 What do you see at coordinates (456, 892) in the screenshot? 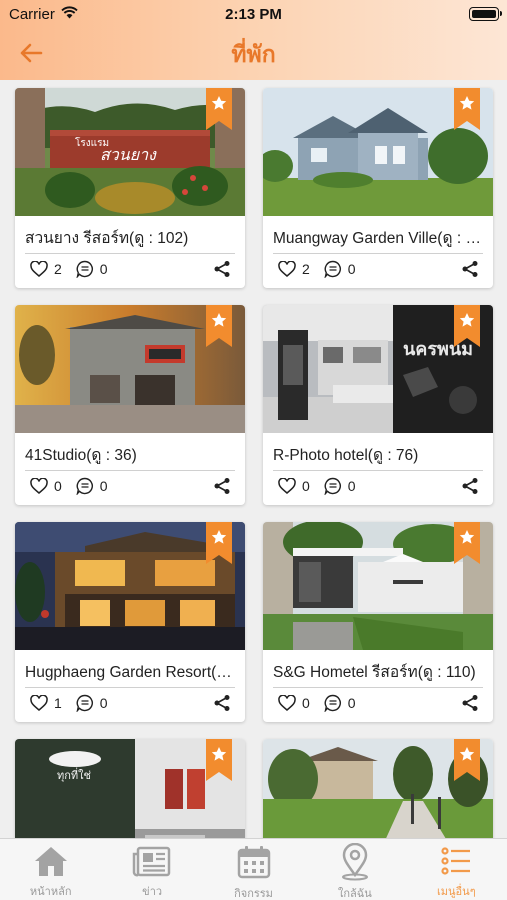
I see `tab-more-menu-label: เมนูอื่นๆ` at bounding box center [456, 892].